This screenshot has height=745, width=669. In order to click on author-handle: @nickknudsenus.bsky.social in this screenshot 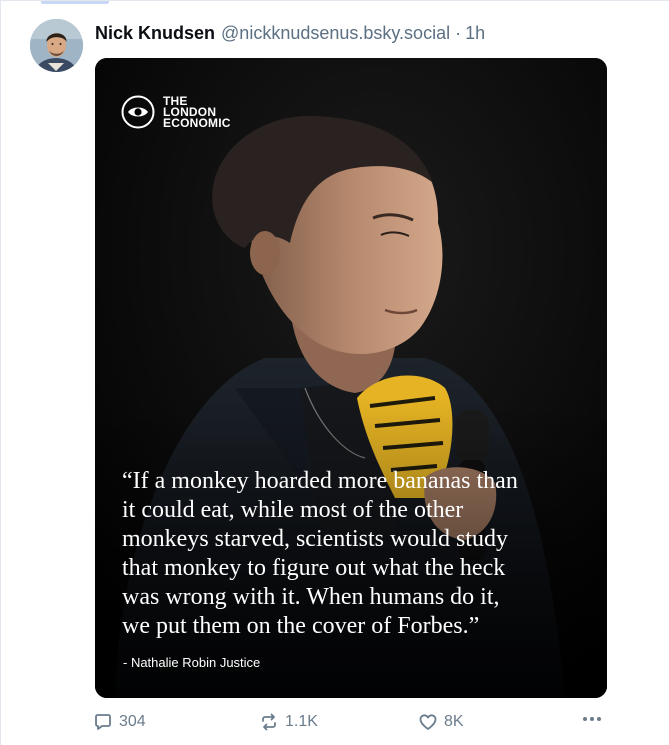, I will do `click(335, 33)`.